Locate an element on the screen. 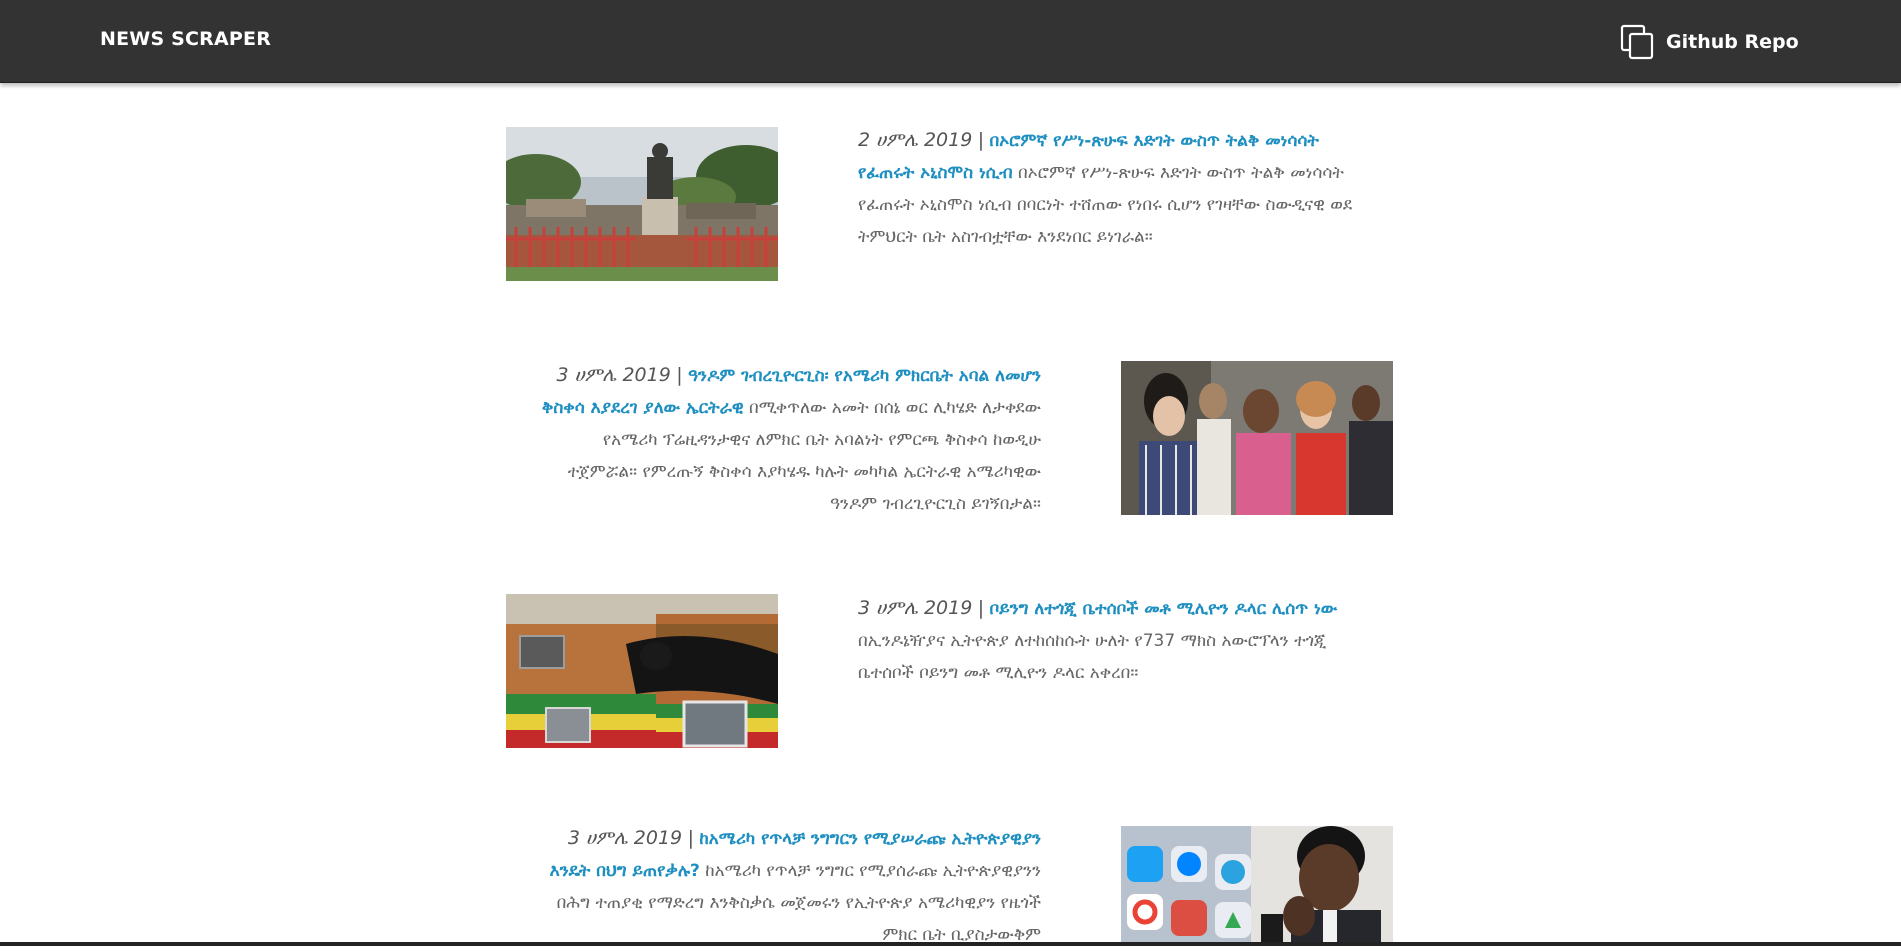  article-headline: ቦይንግ ለተጎጂ ቤተሰቦች መቶ ሚሊዮን ዶላር ሊሰጥ ነው is located at coordinates (1164, 609).